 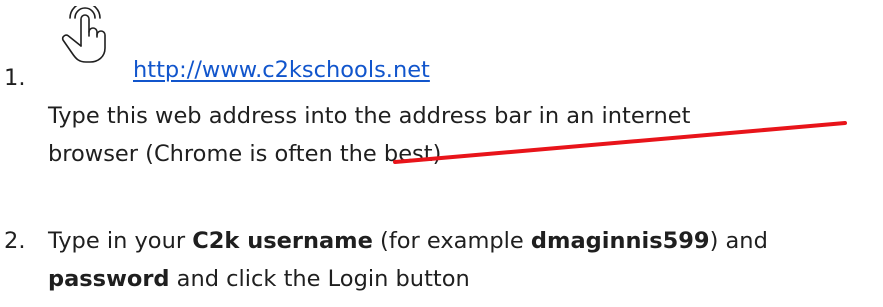 What do you see at coordinates (620, 241) in the screenshot?
I see `example-username: dmaginnis599` at bounding box center [620, 241].